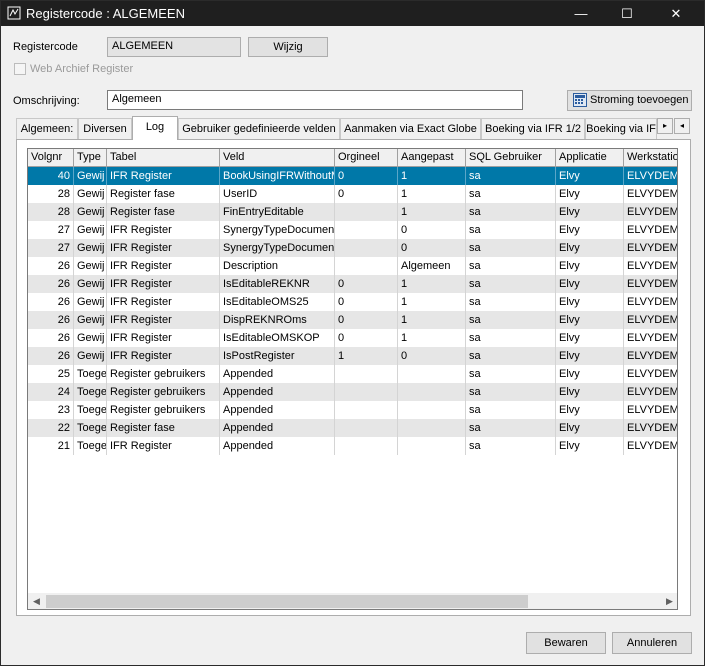 This screenshot has width=705, height=666. Describe the element at coordinates (432, 158) in the screenshot. I see `column-header-aangepast: Aangepast` at that location.